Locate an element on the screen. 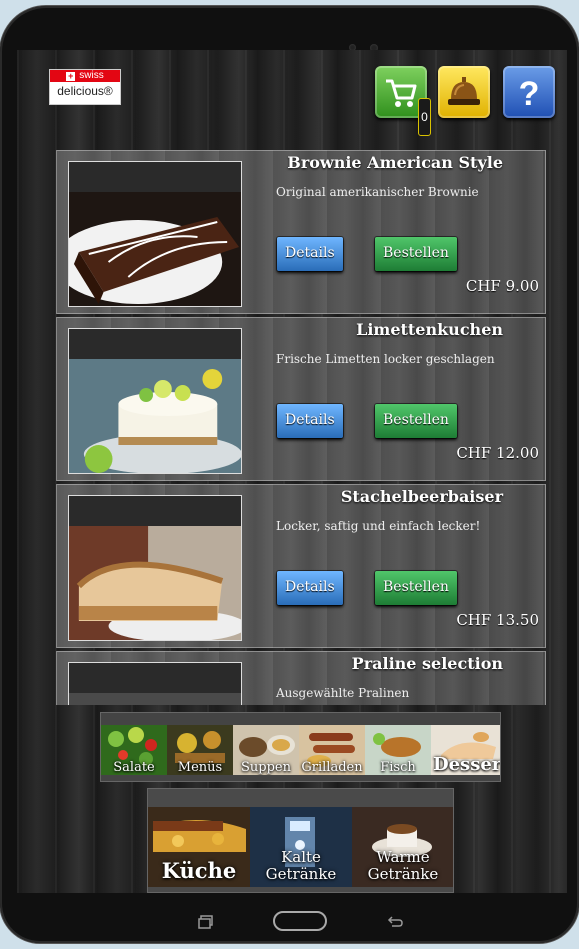  cart-count-badge: 0 is located at coordinates (424, 117).